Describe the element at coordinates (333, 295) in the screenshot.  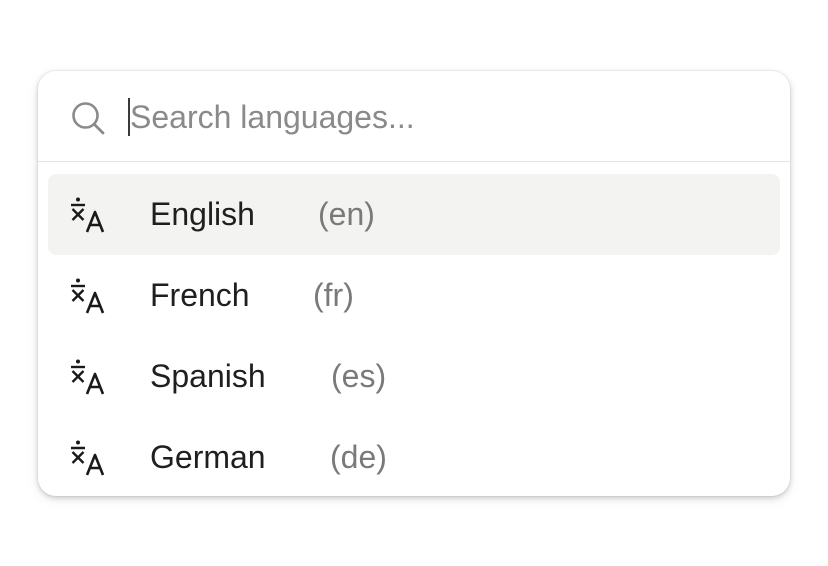
I see `language-code: (fr)` at that location.